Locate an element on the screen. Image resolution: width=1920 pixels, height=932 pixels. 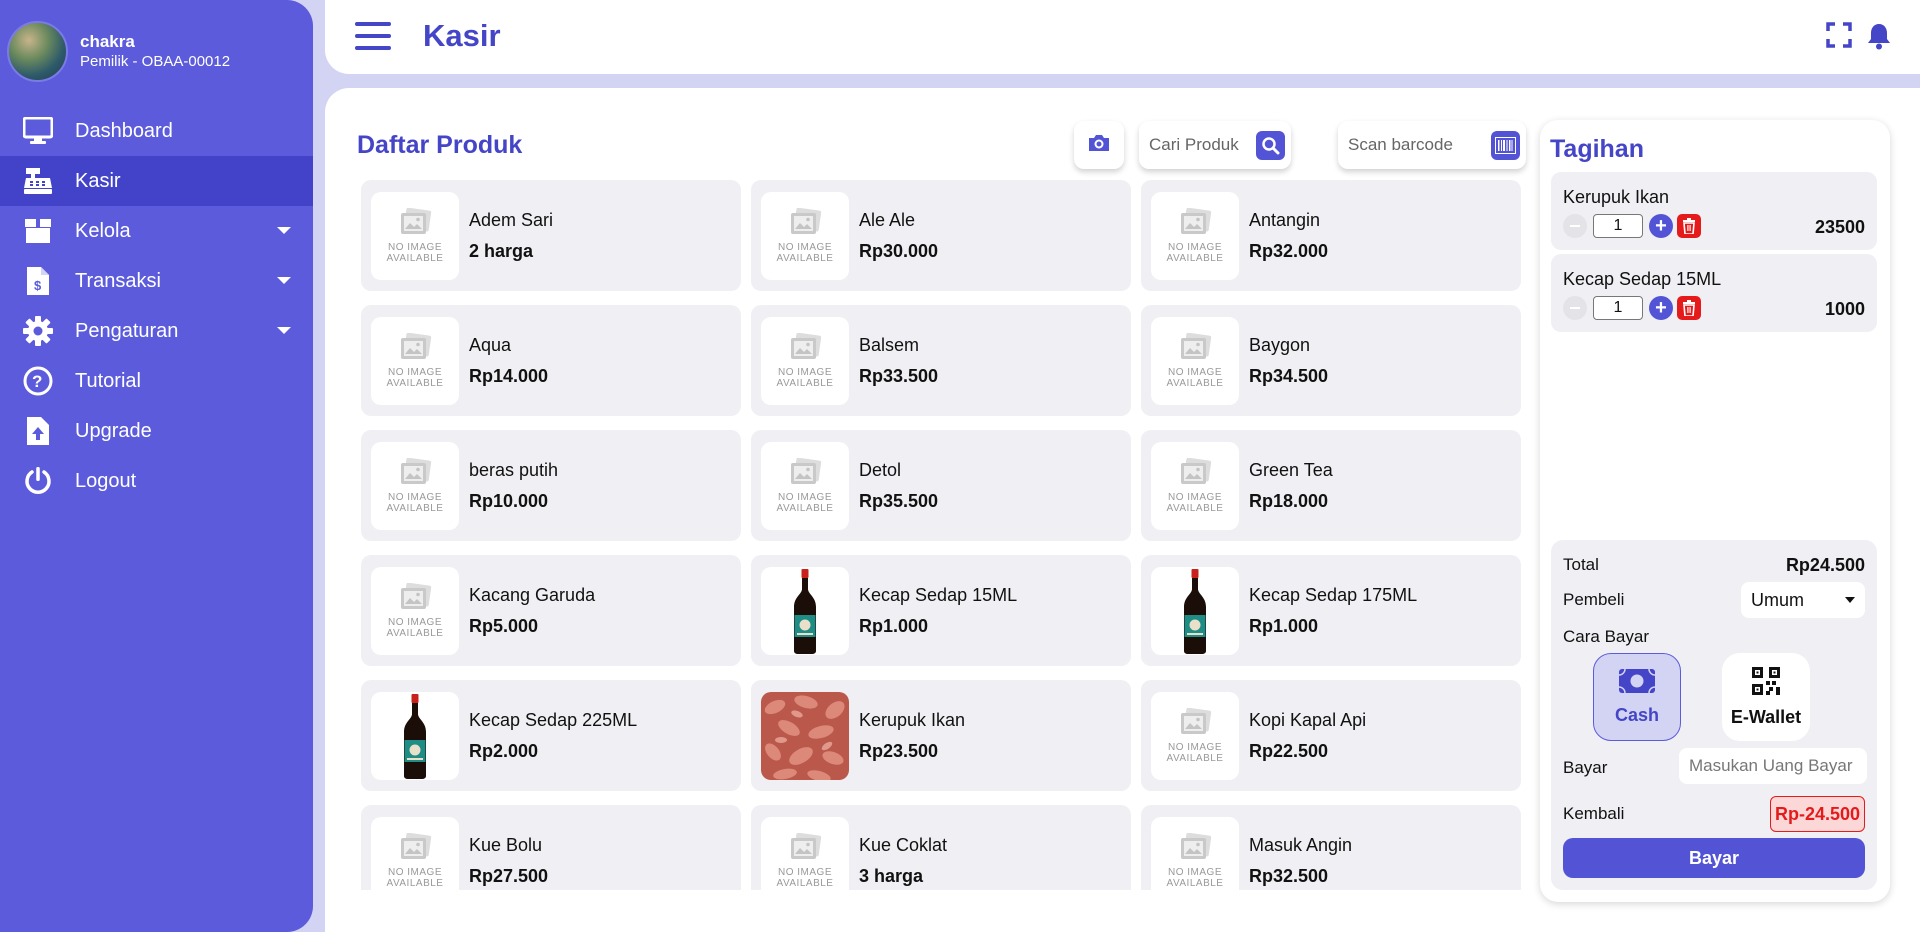
sidebar-item-kelola: Kelola is located at coordinates (156, 231).